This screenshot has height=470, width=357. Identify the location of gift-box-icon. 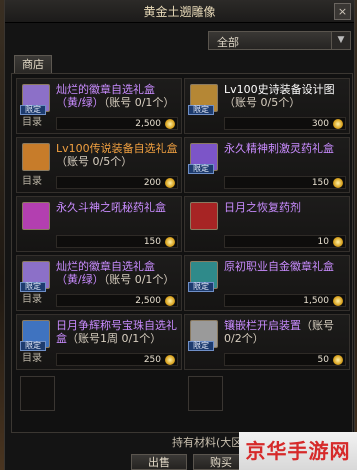
(36, 157).